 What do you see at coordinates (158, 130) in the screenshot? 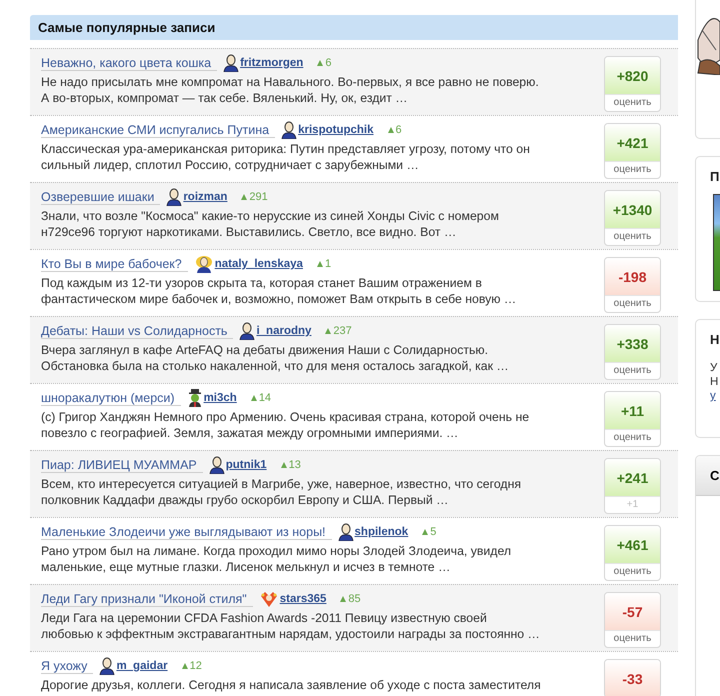
I see `post-title-link: Американские СМИ испугались Путина` at bounding box center [158, 130].